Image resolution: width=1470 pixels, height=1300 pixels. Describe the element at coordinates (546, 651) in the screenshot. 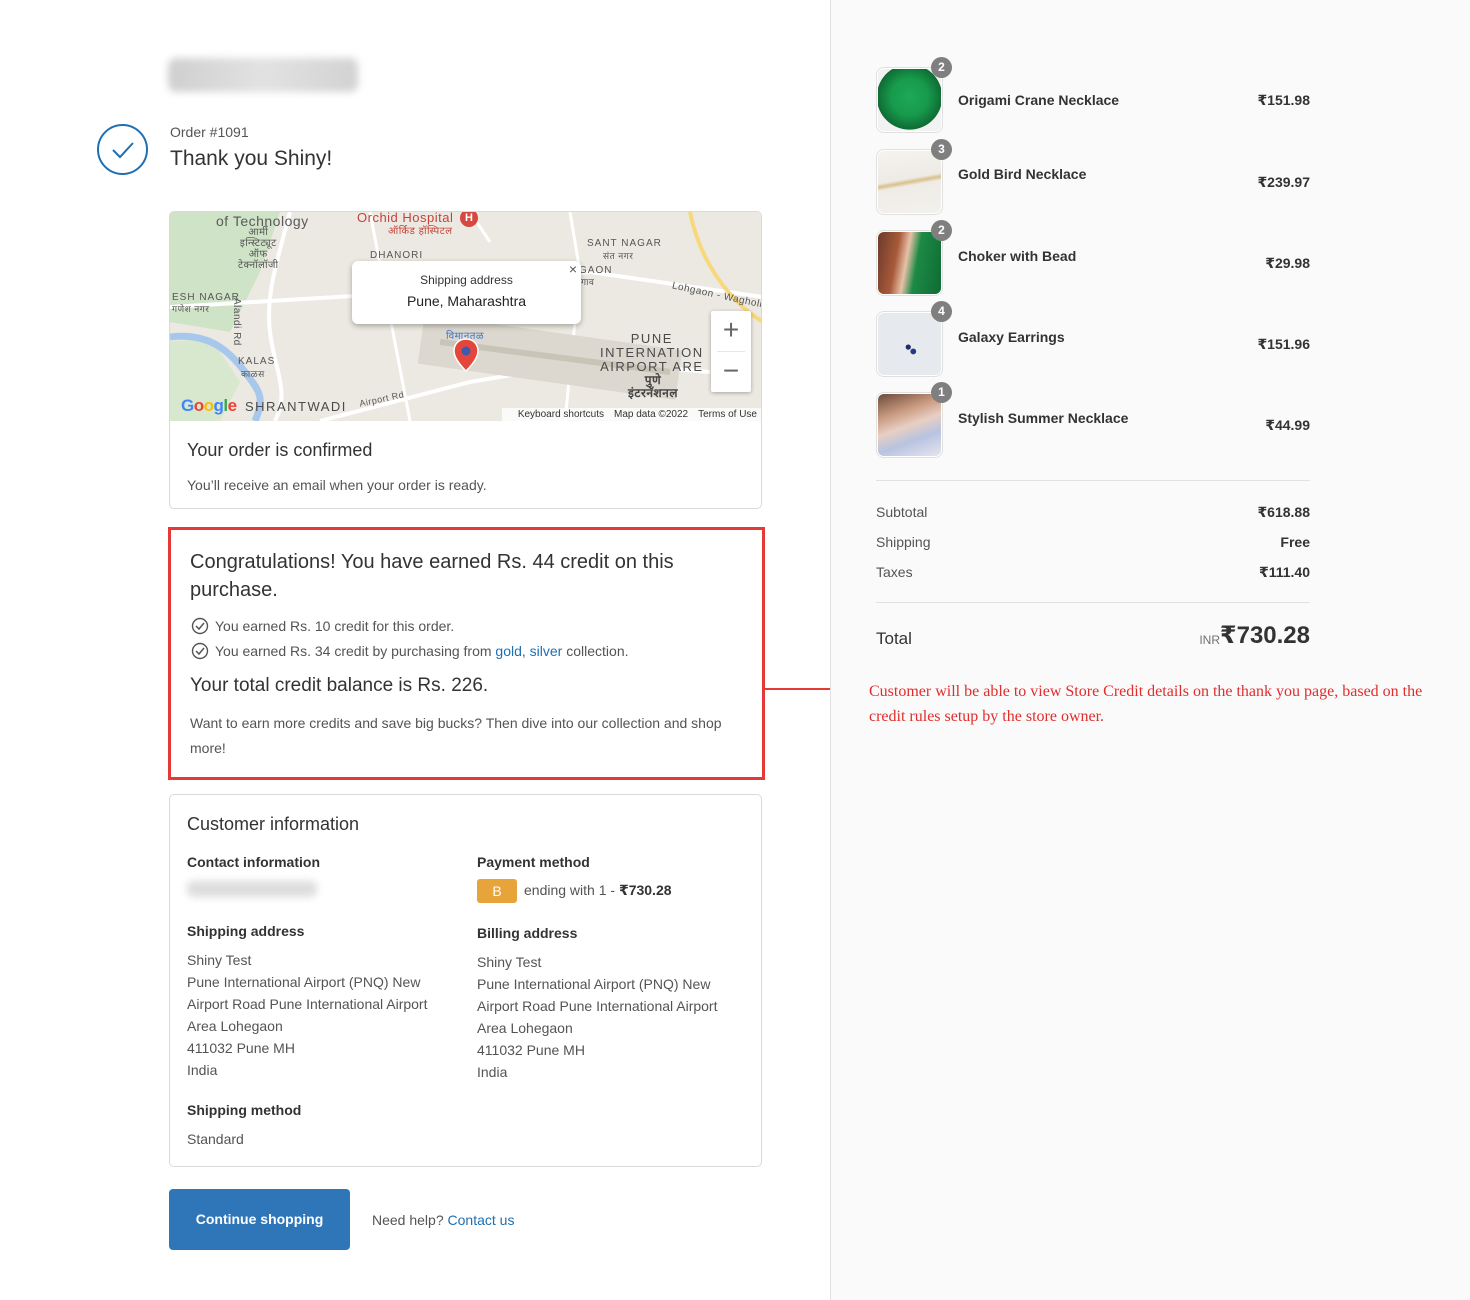

I see `silver-collection-link: silver` at that location.